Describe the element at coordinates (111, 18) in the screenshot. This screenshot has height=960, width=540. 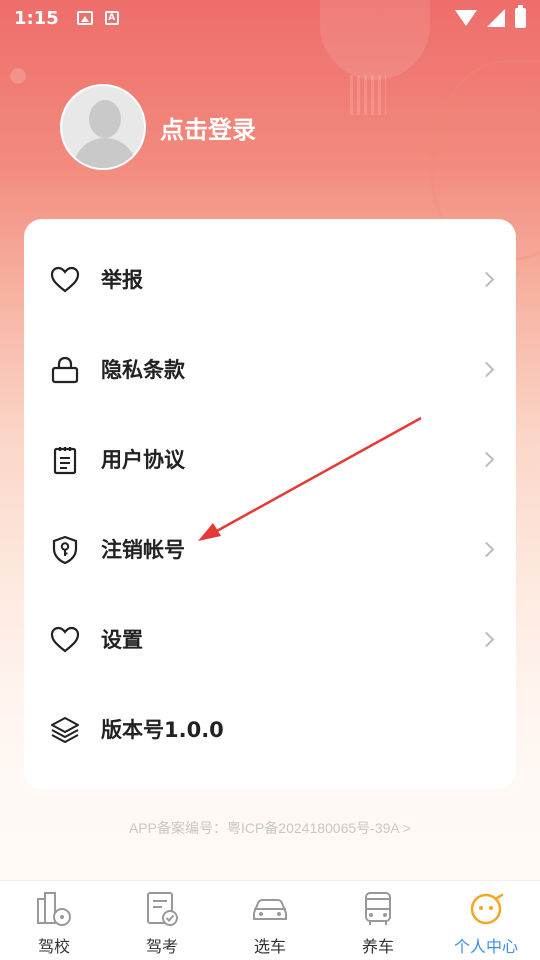
I see `app-notification-icon: A` at that location.